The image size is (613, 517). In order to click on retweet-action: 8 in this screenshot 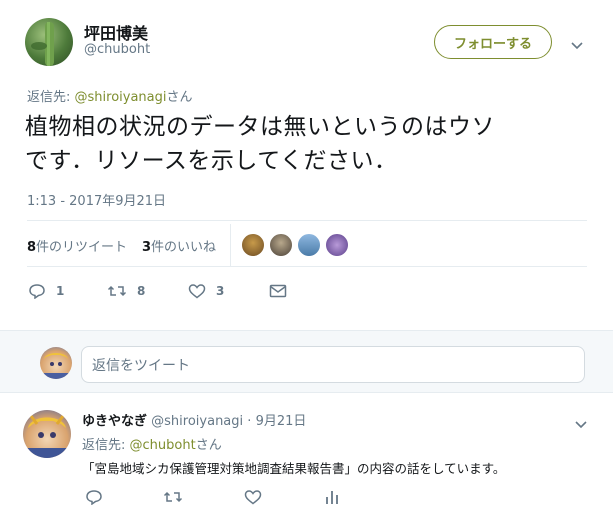, I will do `click(126, 291)`.